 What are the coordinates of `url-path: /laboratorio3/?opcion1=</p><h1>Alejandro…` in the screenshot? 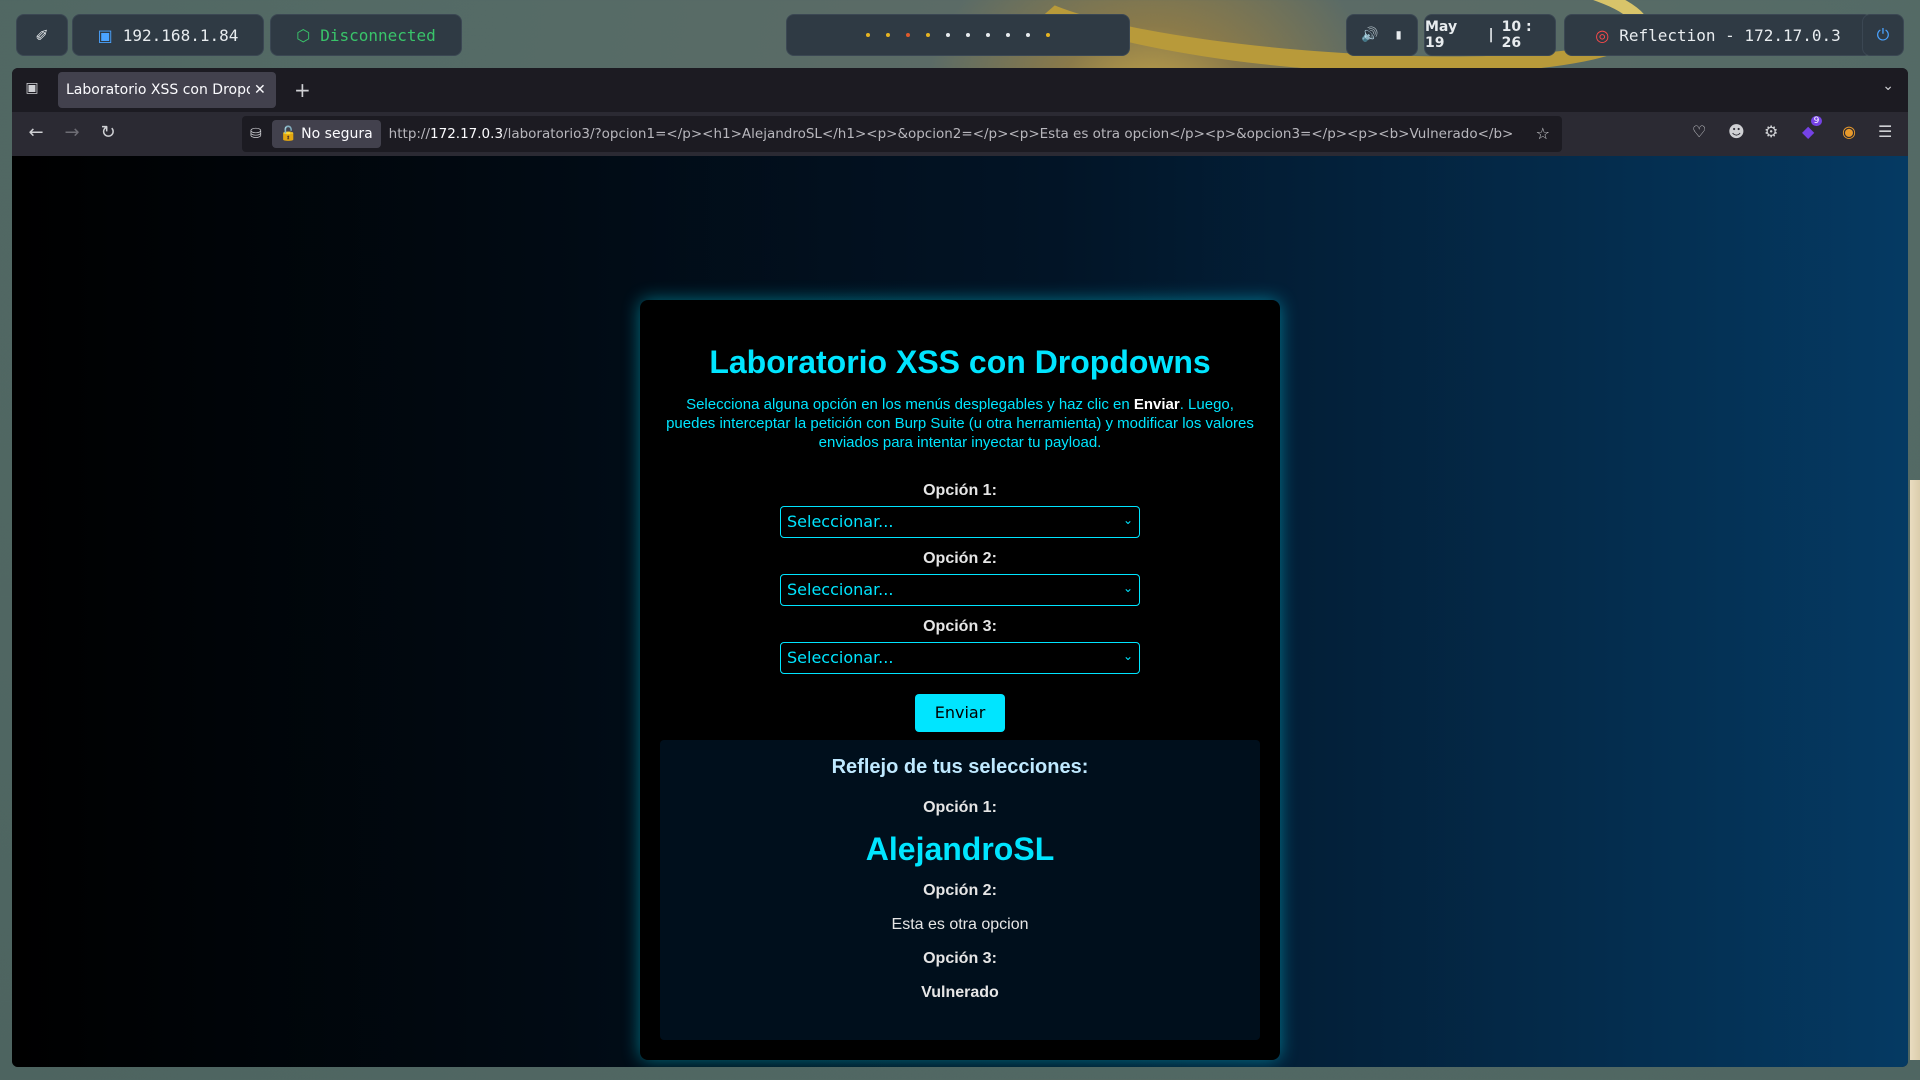 It's located at (1008, 134).